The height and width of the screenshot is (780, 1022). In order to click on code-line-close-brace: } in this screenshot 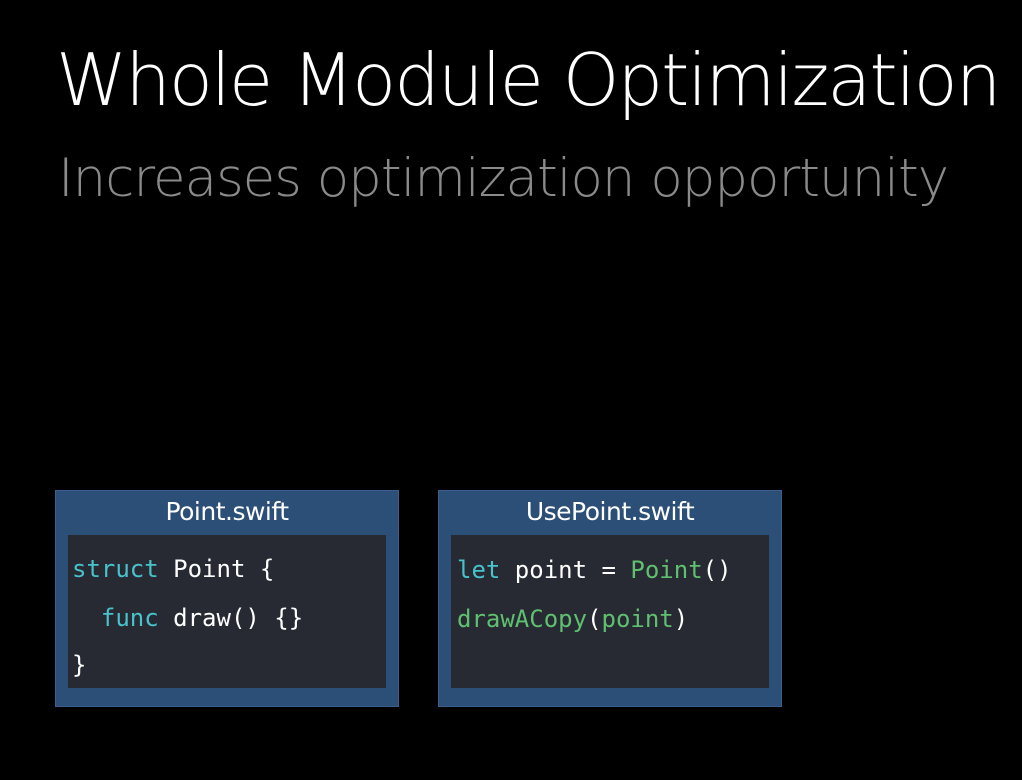, I will do `click(79, 665)`.